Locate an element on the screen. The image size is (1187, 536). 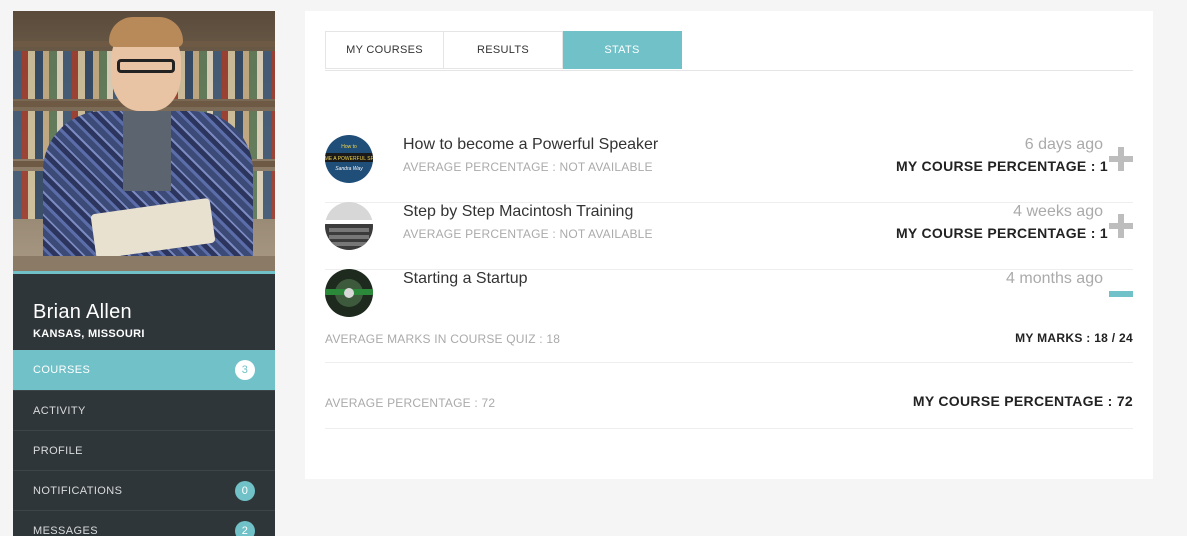
average-quiz-marks: AVERAGE MARKS IN COURSE QUIZ : 18 is located at coordinates (443, 339).